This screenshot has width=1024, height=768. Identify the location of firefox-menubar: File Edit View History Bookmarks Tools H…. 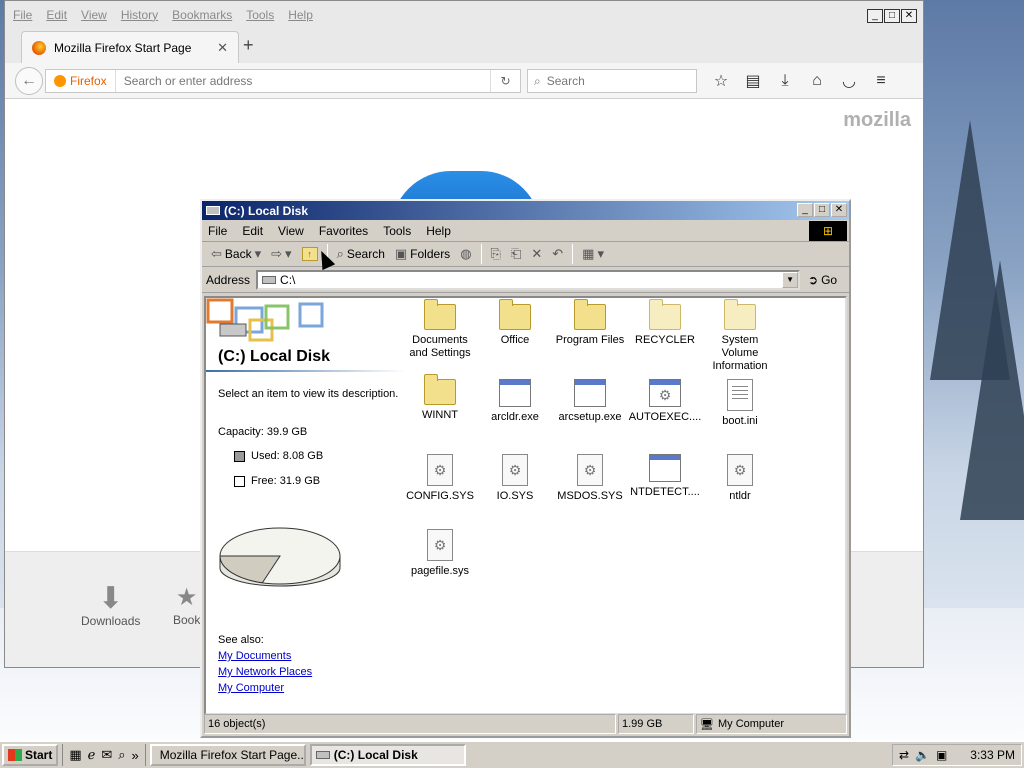
(464, 15).